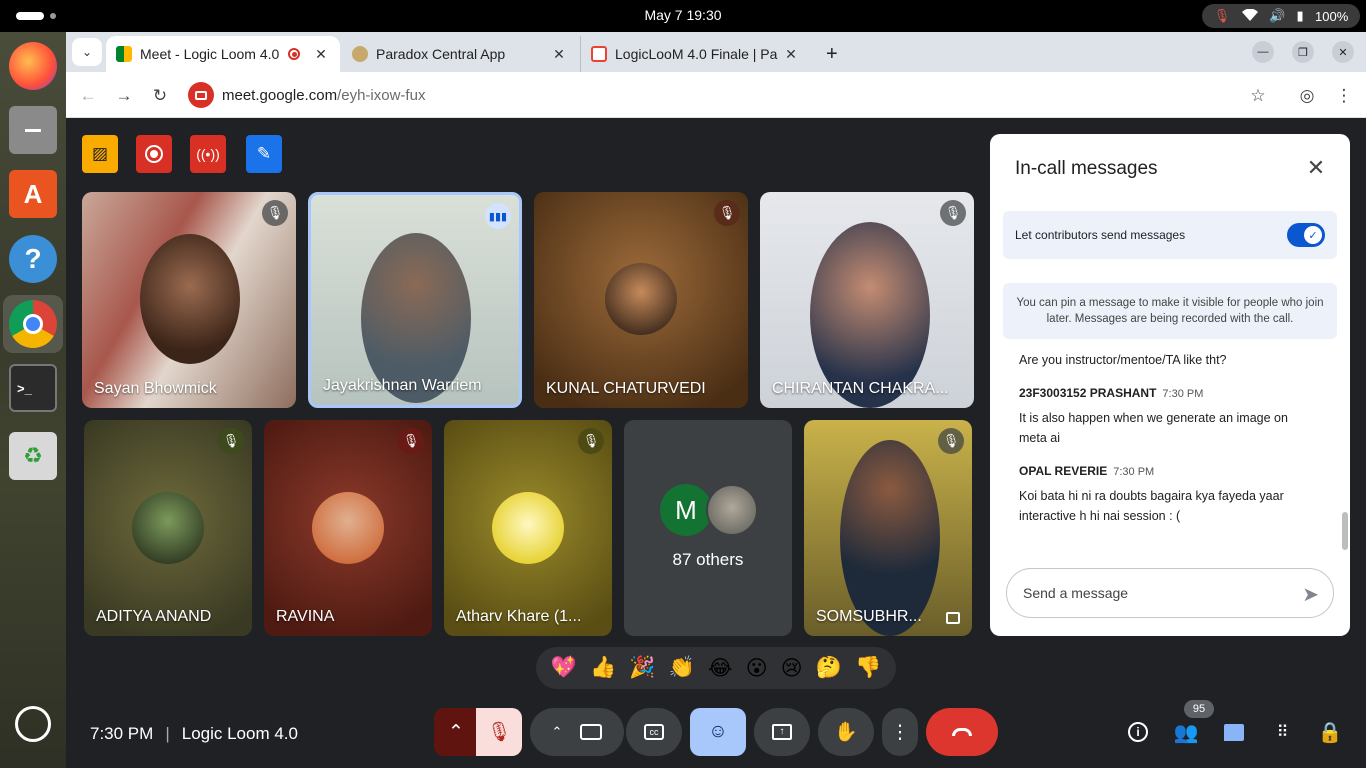 The width and height of the screenshot is (1366, 768). I want to click on reaction-party-icon: 🎉, so click(642, 668).